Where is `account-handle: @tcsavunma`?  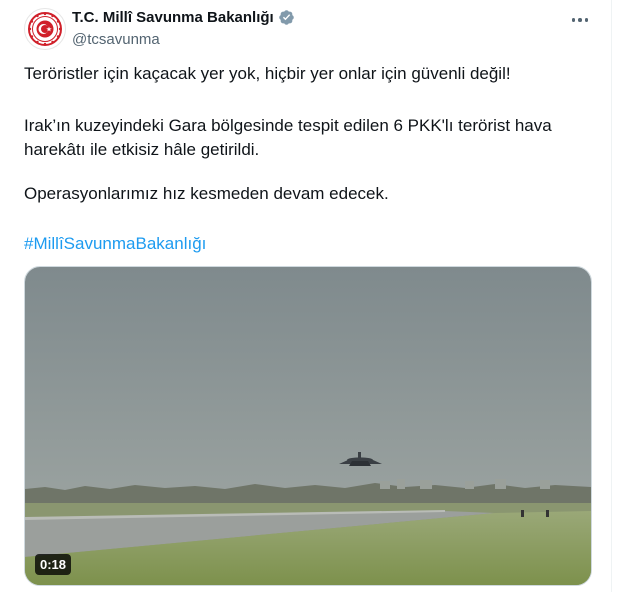 account-handle: @tcsavunma is located at coordinates (116, 39).